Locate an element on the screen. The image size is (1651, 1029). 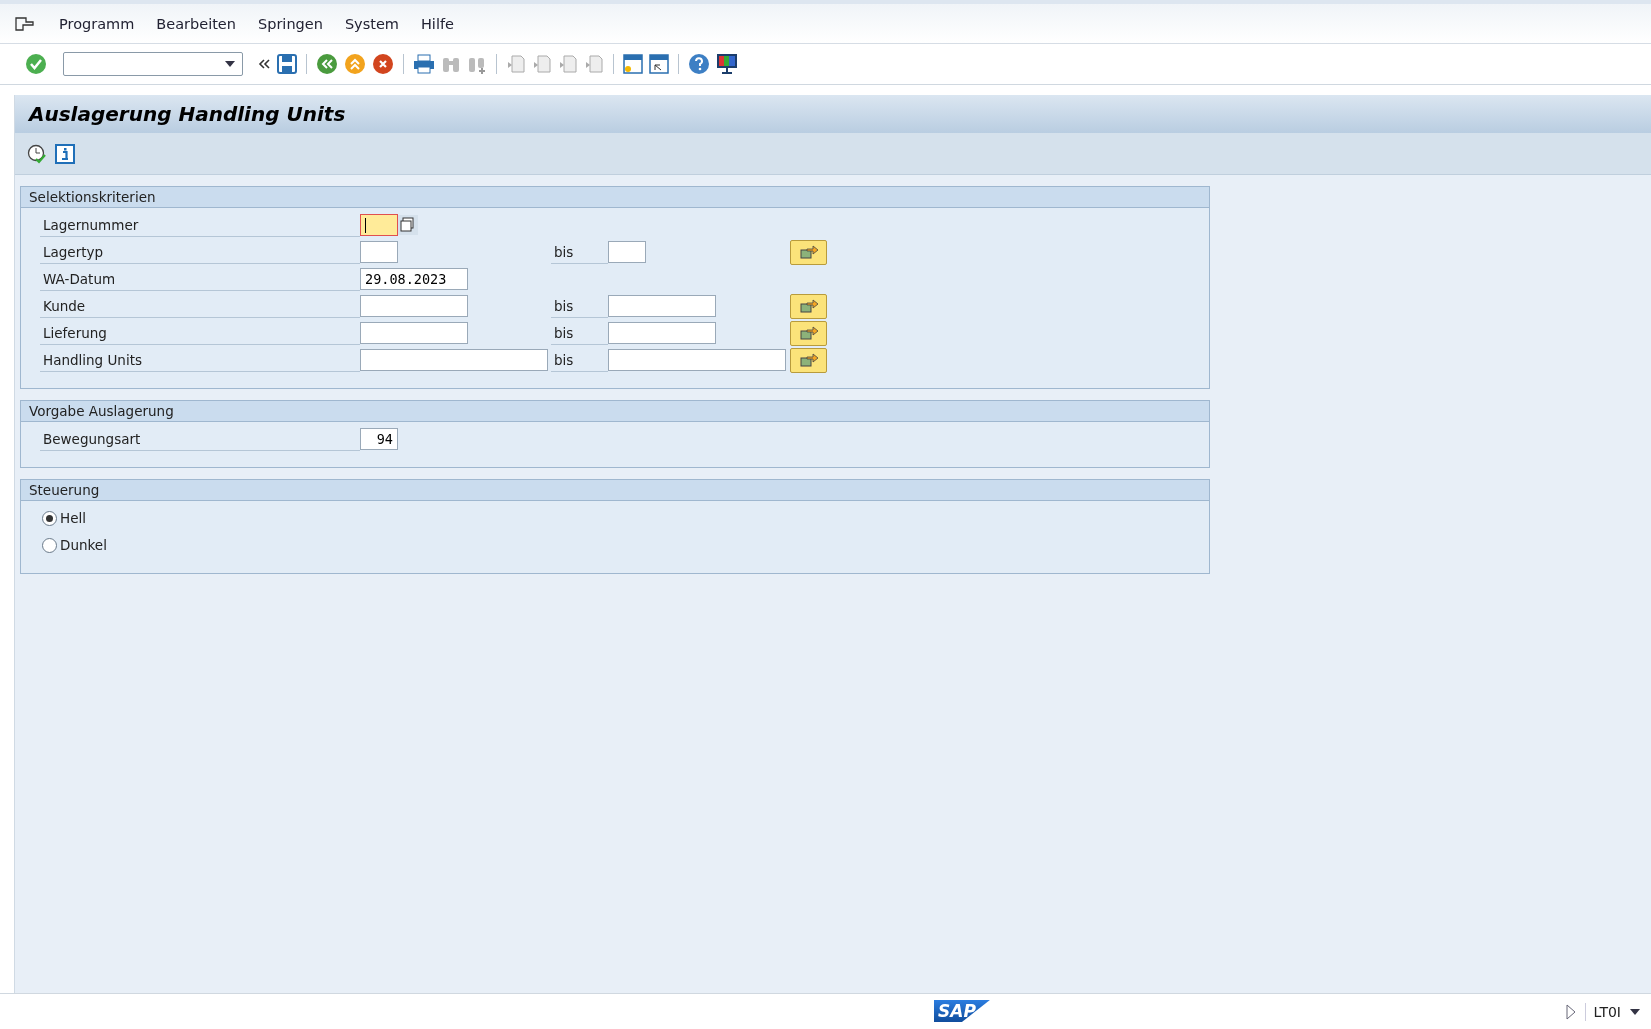
field-label: WA-Datum is located at coordinates (200, 279).